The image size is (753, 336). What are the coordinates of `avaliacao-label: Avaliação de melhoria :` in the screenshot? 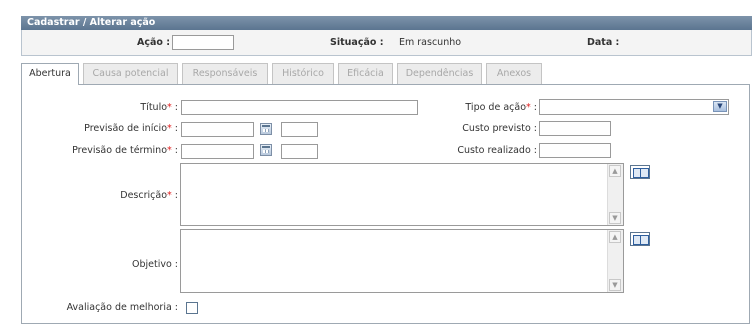 It's located at (122, 307).